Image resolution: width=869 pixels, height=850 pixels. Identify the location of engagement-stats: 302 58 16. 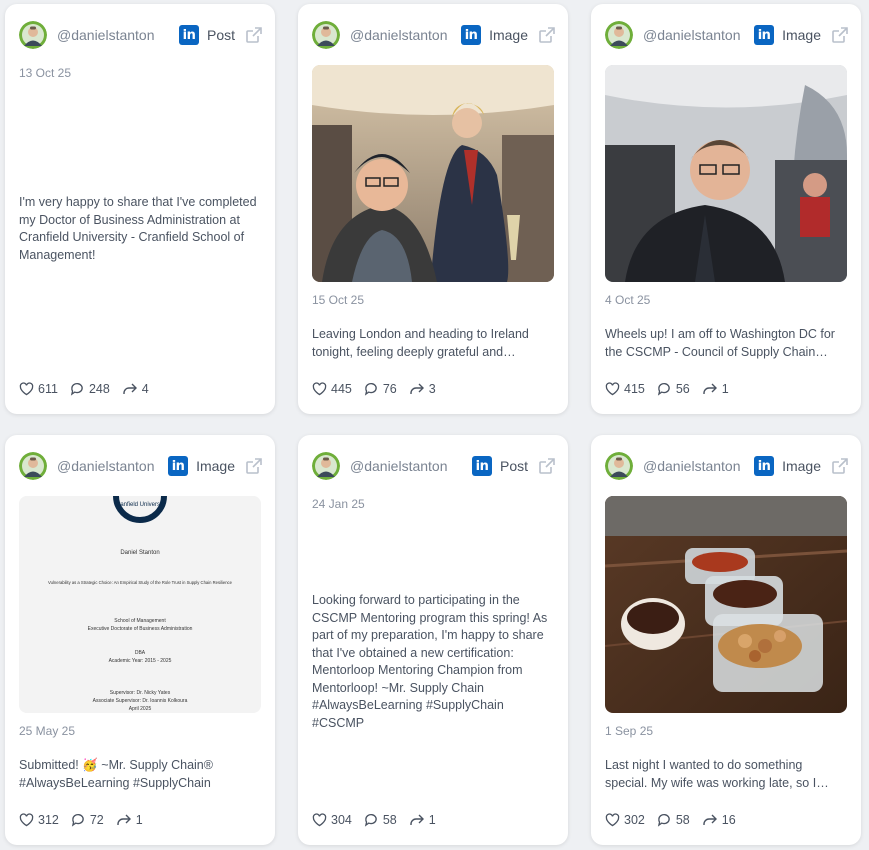
(676, 820).